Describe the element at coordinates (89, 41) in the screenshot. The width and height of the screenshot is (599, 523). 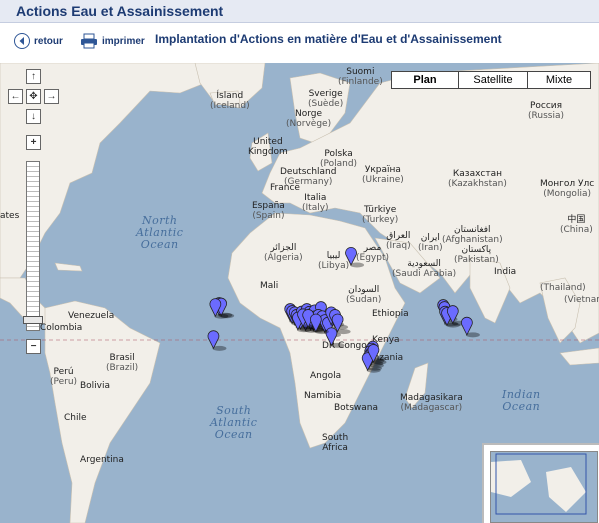
I see `printer-icon` at that location.